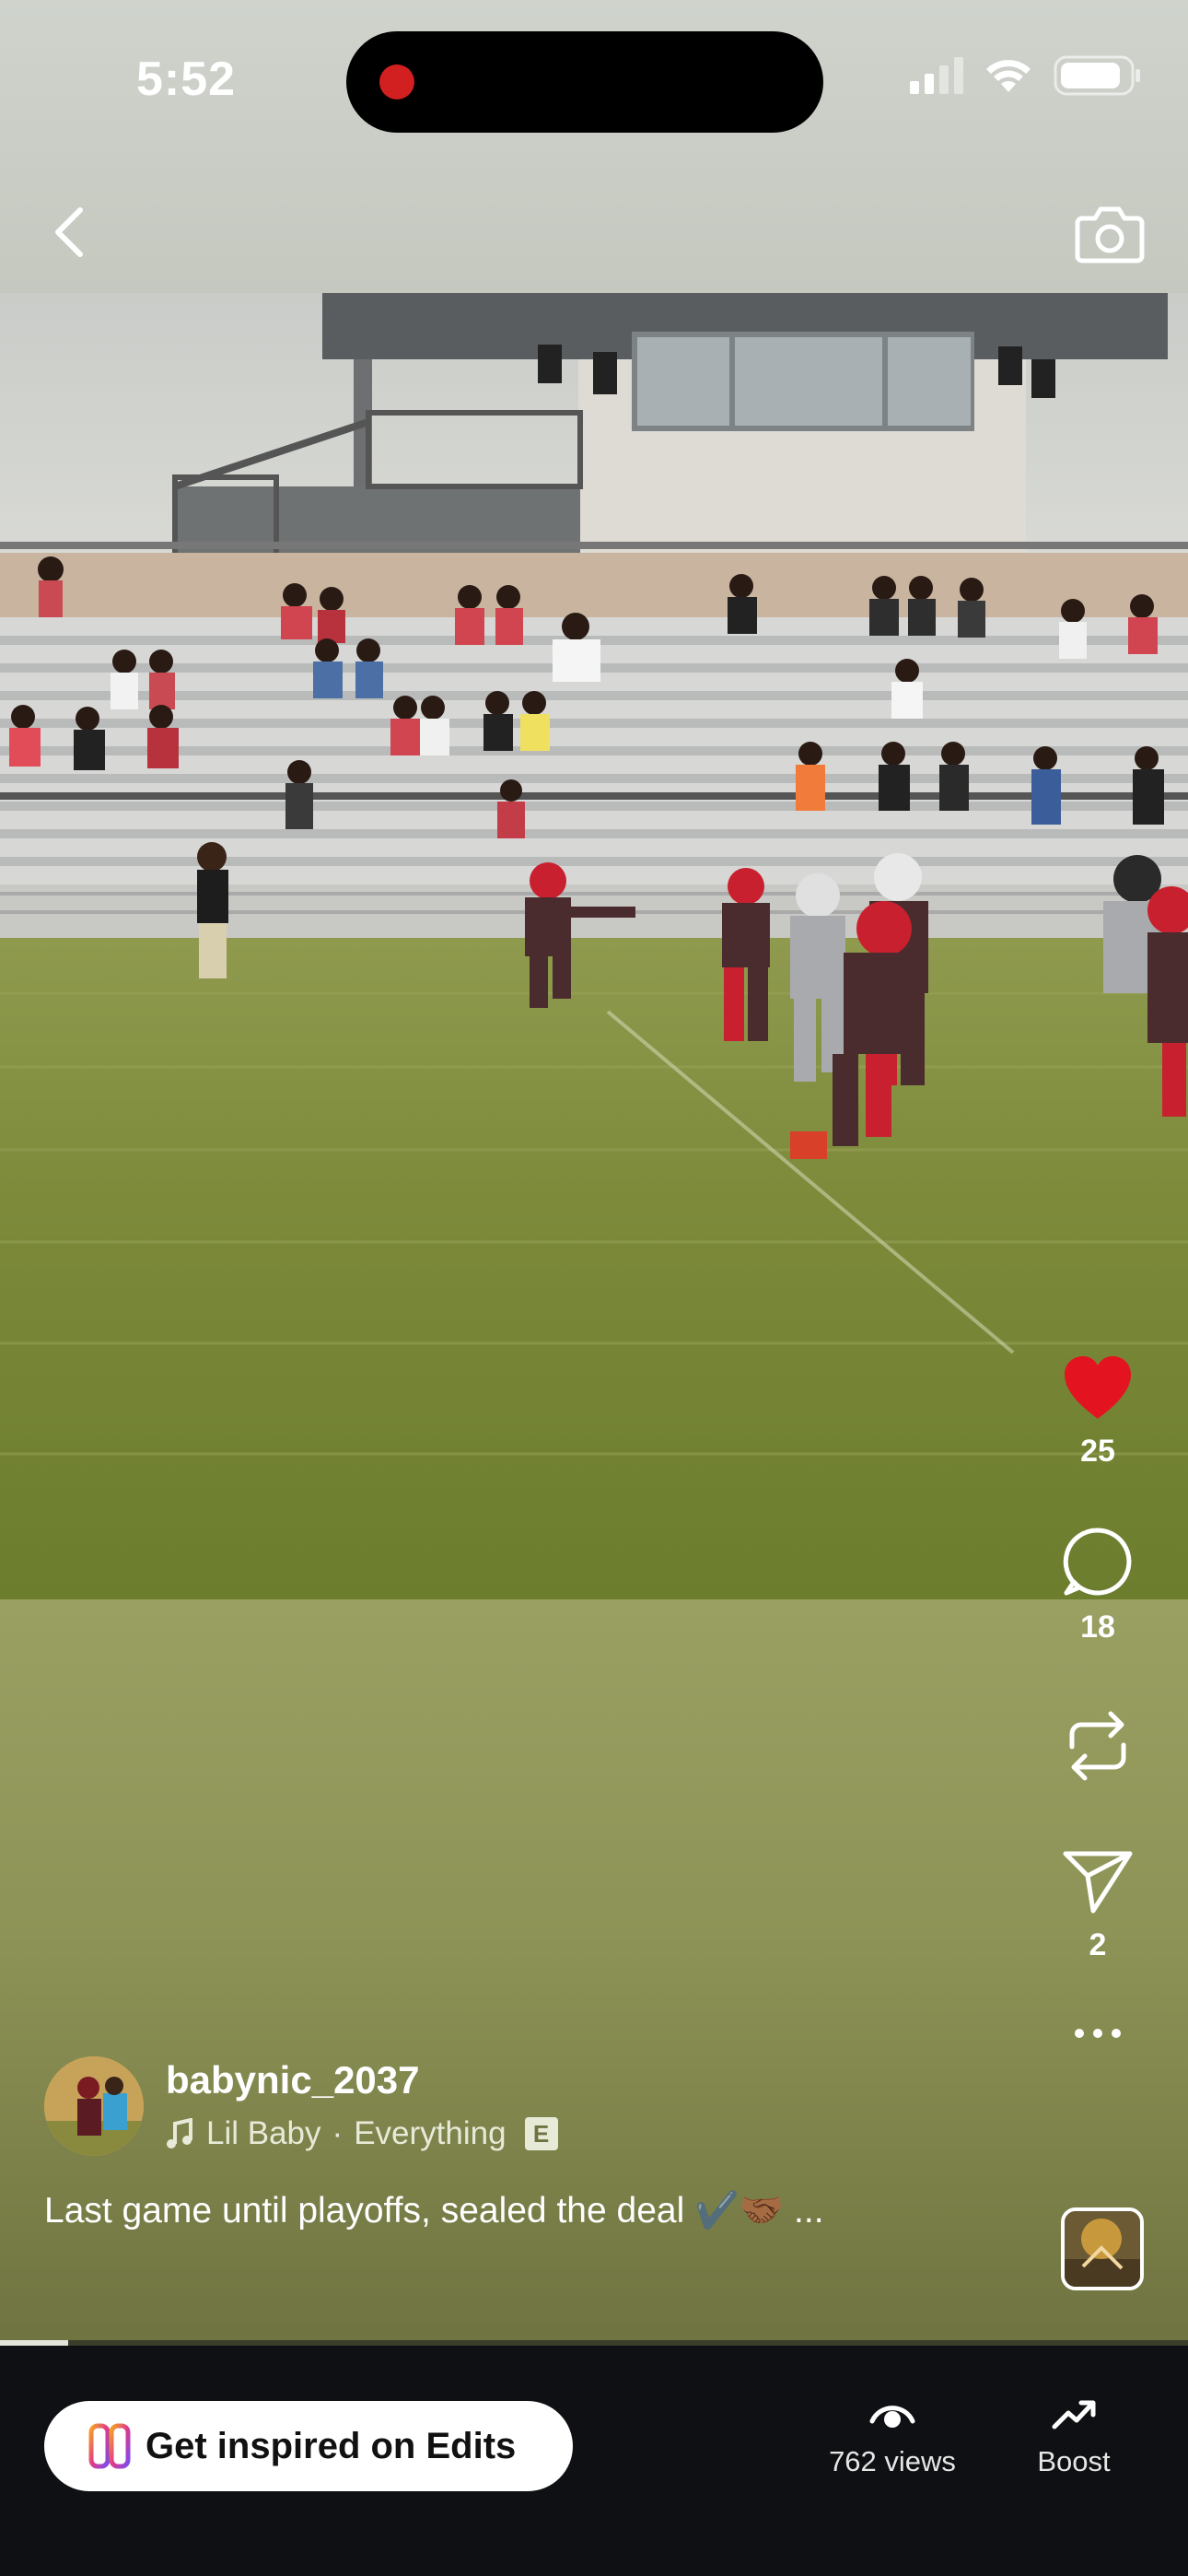  I want to click on camera-button, so click(1109, 233).